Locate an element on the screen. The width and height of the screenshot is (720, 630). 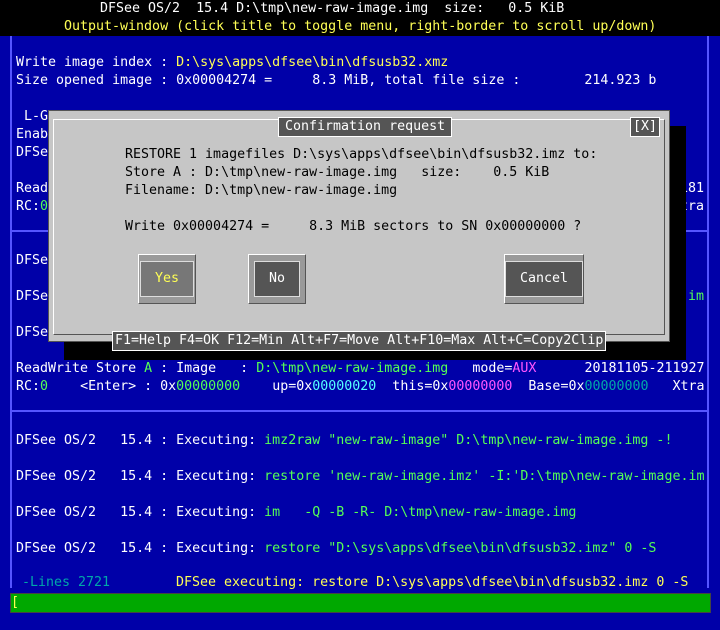
scroll-border is located at coordinates (708, 312).